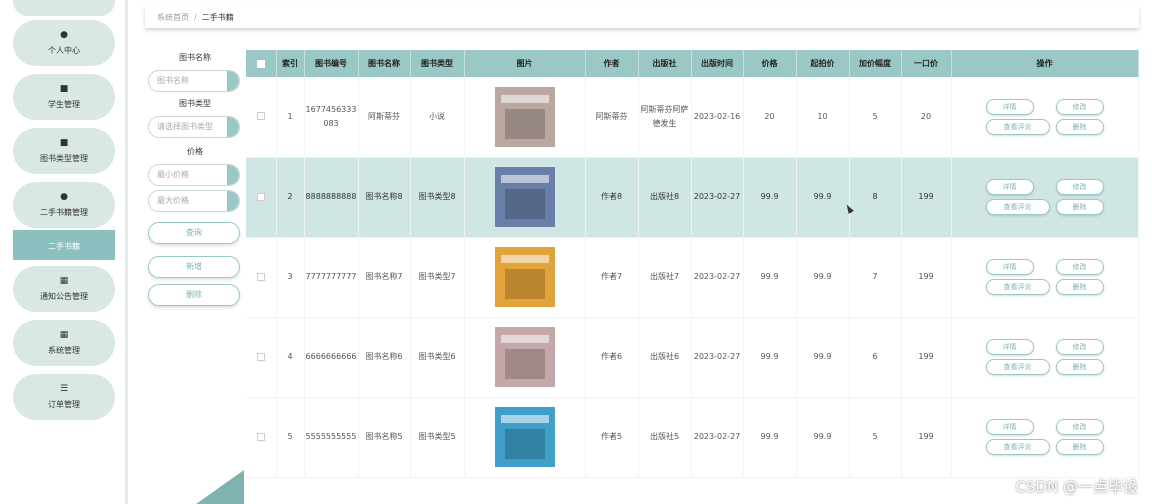 The image size is (1152, 504). Describe the element at coordinates (1045, 197) in the screenshot. I see `cell-actions: 详情 修改 查看评论 删除` at that location.